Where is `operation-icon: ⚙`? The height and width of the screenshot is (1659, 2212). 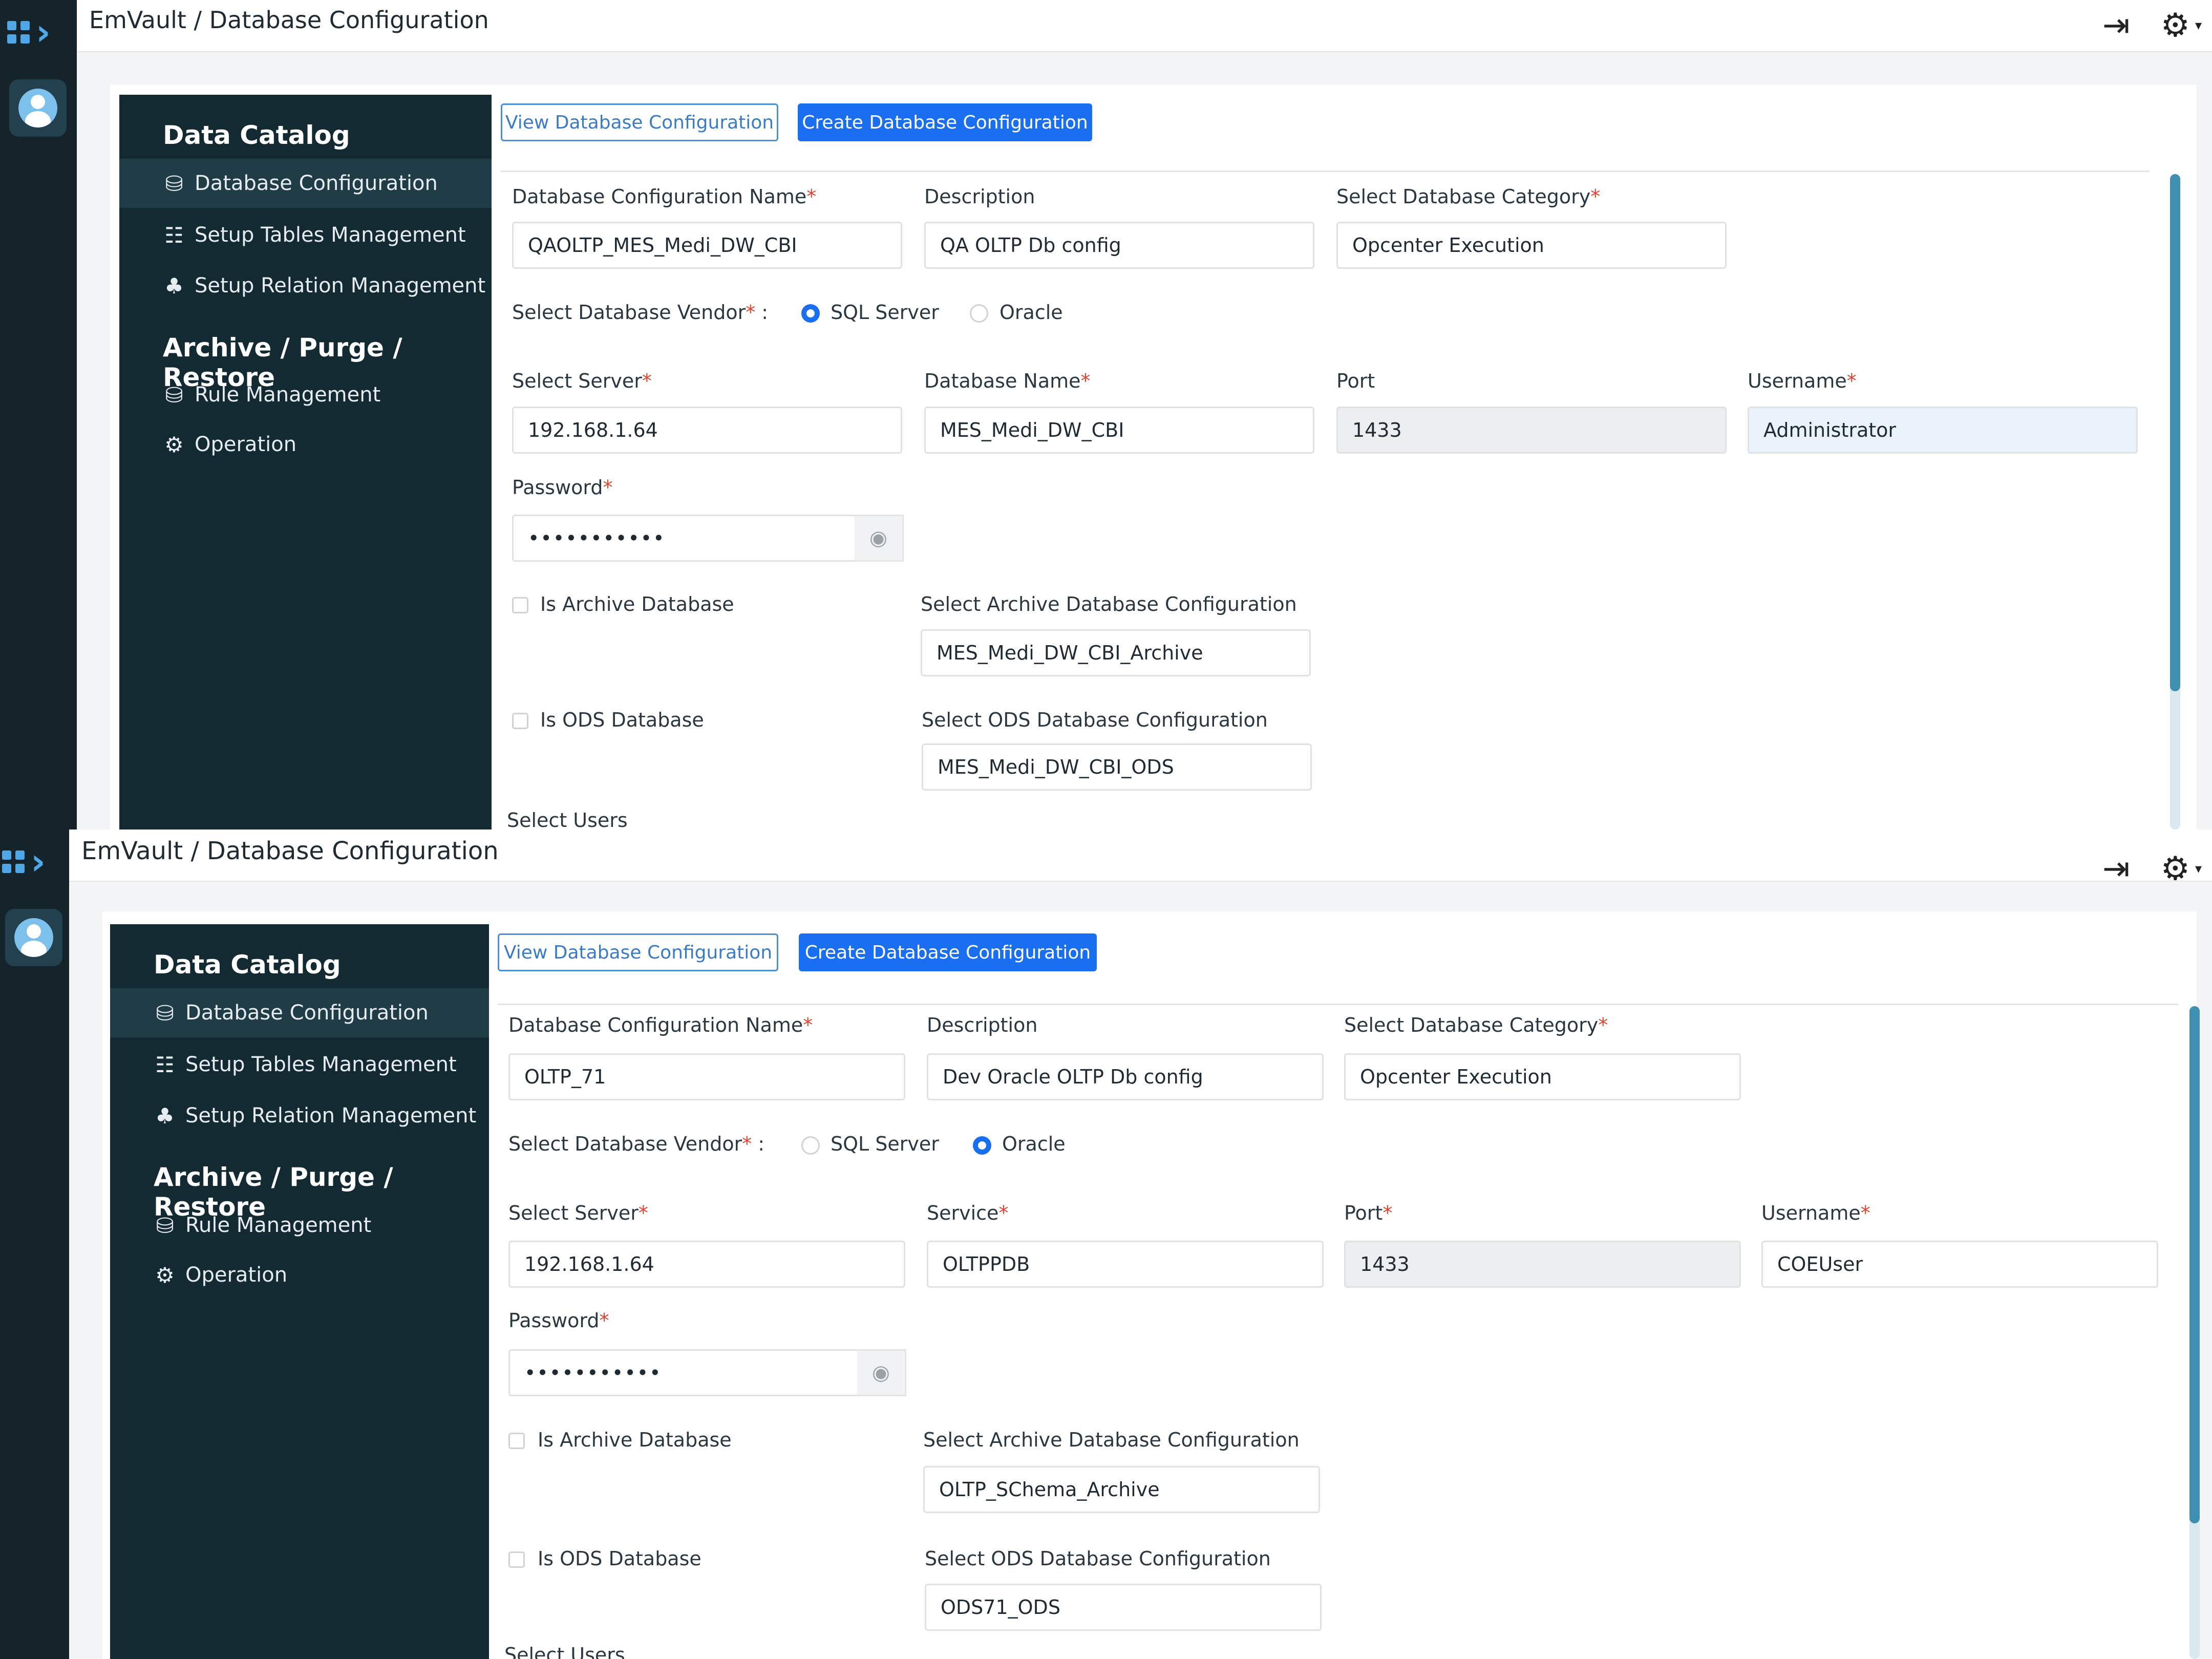
operation-icon: ⚙ is located at coordinates (165, 1275).